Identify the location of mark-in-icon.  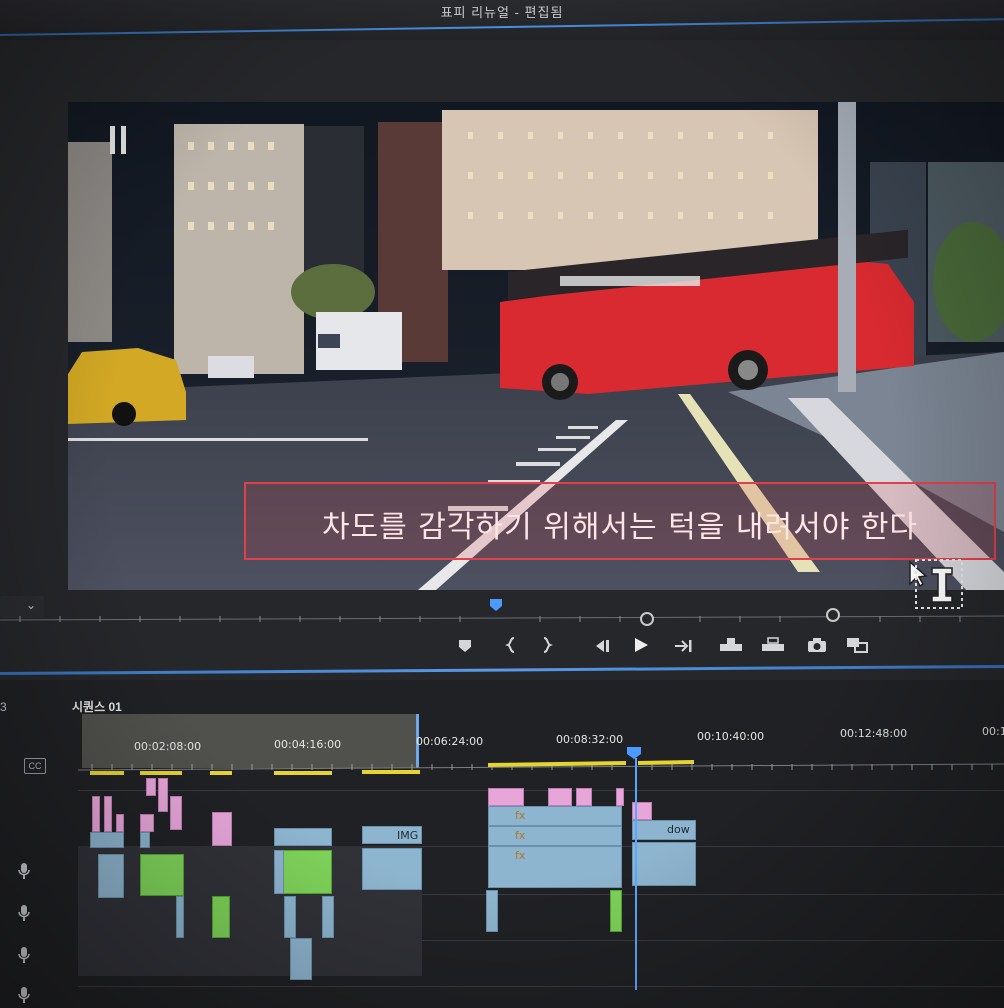
(509, 645).